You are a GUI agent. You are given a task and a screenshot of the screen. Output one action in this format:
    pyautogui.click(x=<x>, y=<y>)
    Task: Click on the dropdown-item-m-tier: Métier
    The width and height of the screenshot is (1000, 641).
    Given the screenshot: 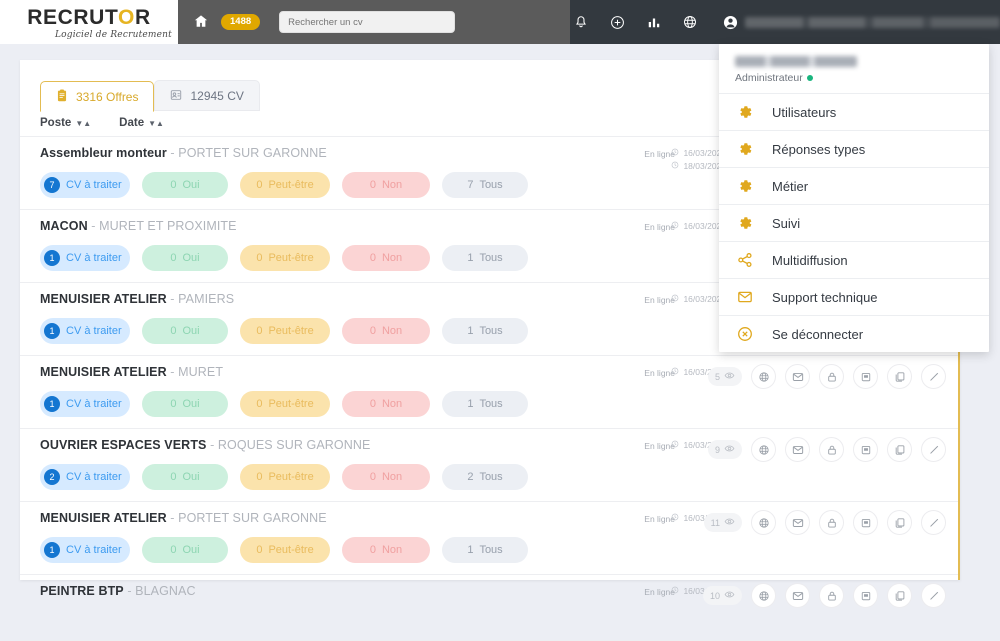 What is the action you would take?
    pyautogui.click(x=854, y=186)
    